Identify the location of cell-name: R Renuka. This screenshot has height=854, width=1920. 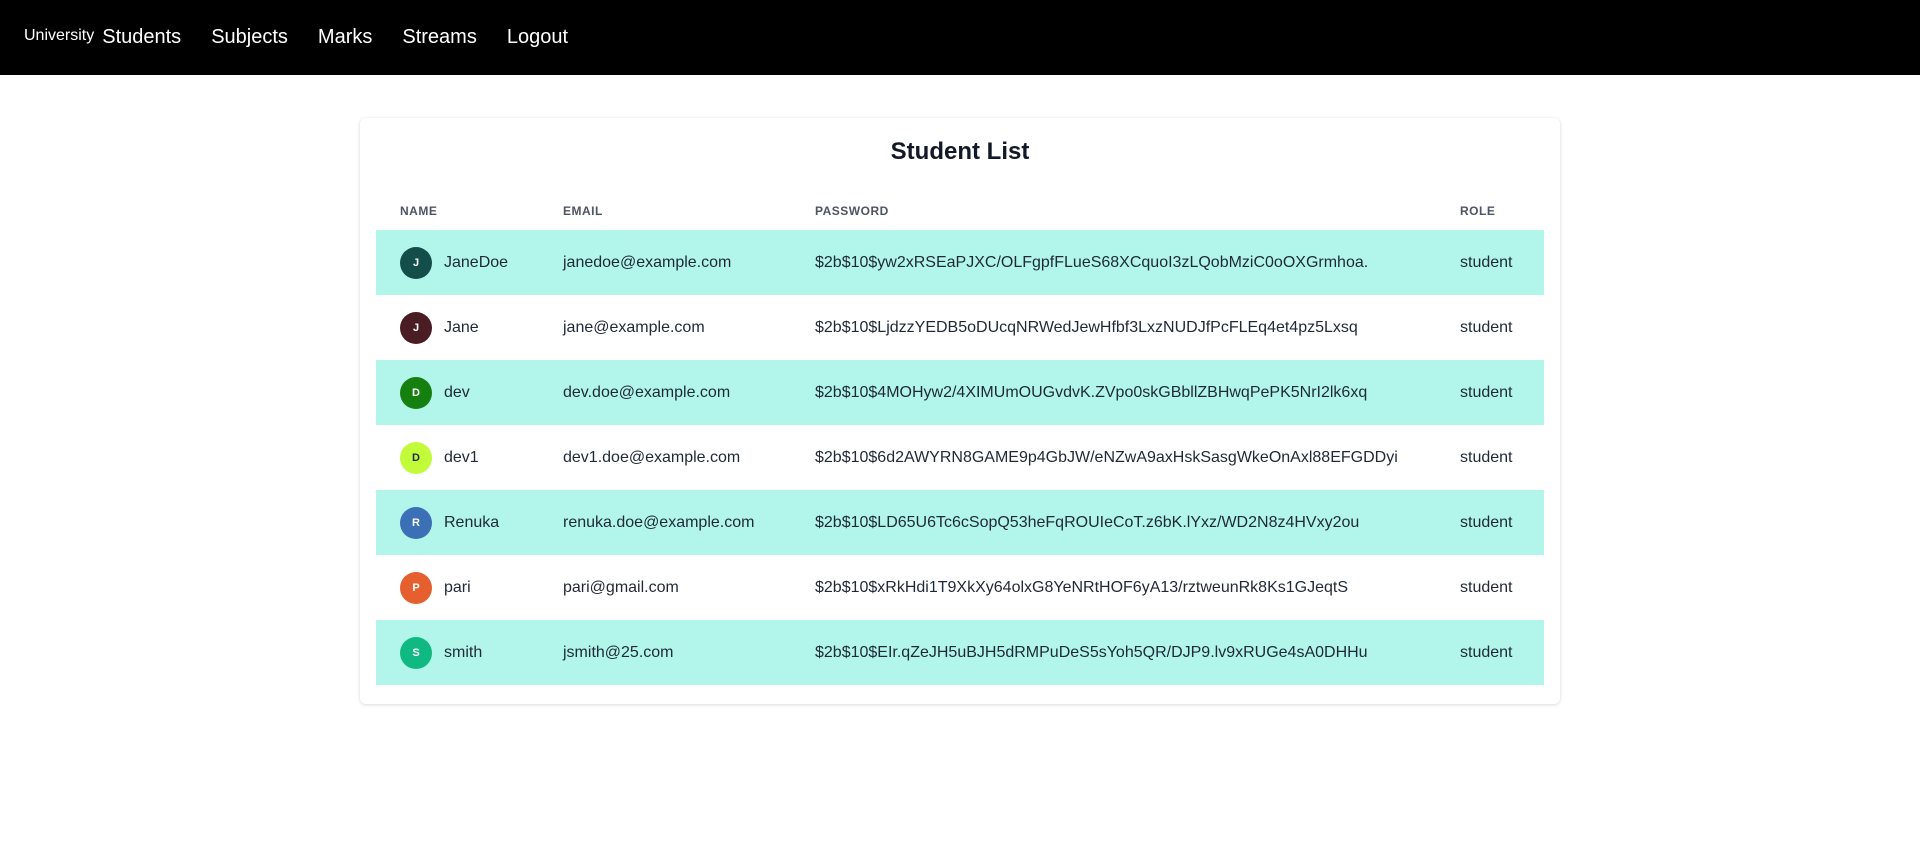
(449, 522).